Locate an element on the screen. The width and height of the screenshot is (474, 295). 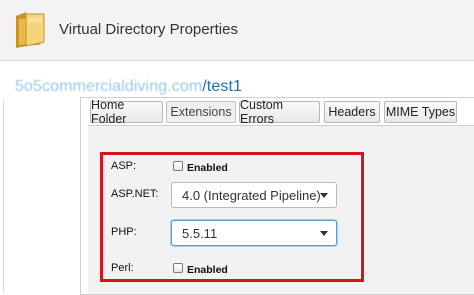
perl-enabled-checkbox is located at coordinates (178, 268).